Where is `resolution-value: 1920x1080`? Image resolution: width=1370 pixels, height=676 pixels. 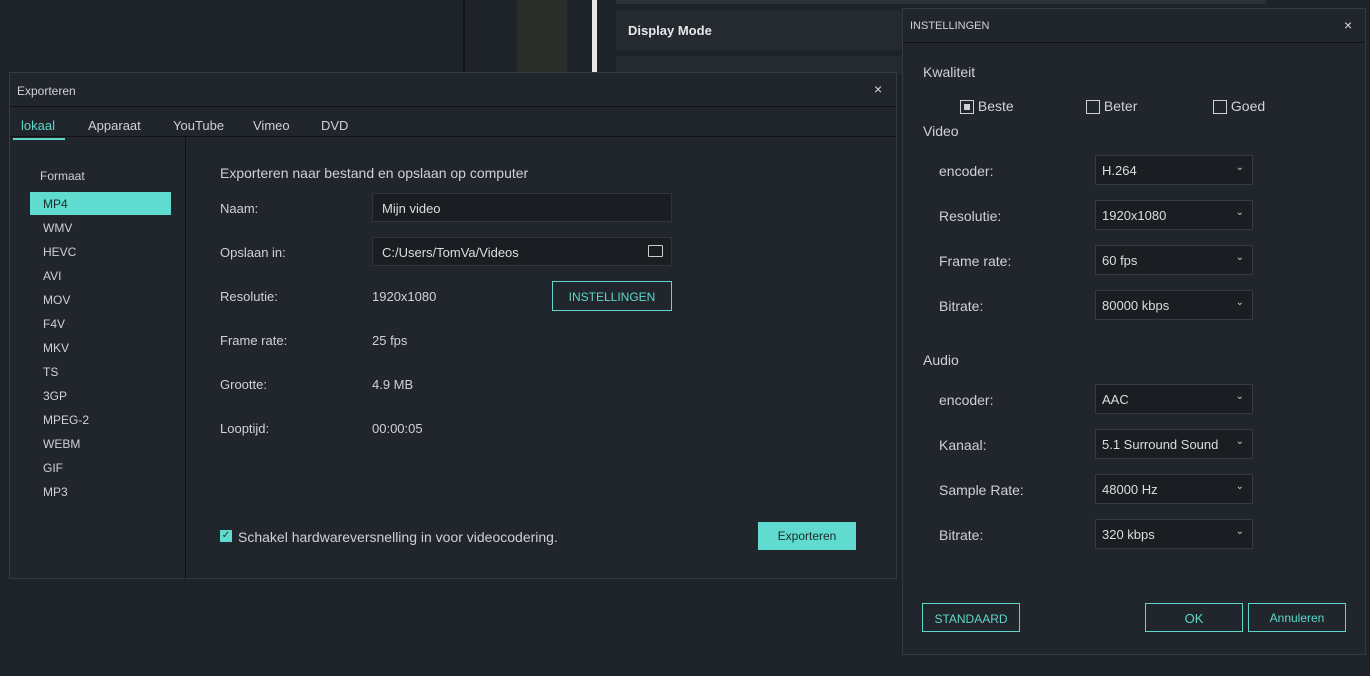 resolution-value: 1920x1080 is located at coordinates (404, 296).